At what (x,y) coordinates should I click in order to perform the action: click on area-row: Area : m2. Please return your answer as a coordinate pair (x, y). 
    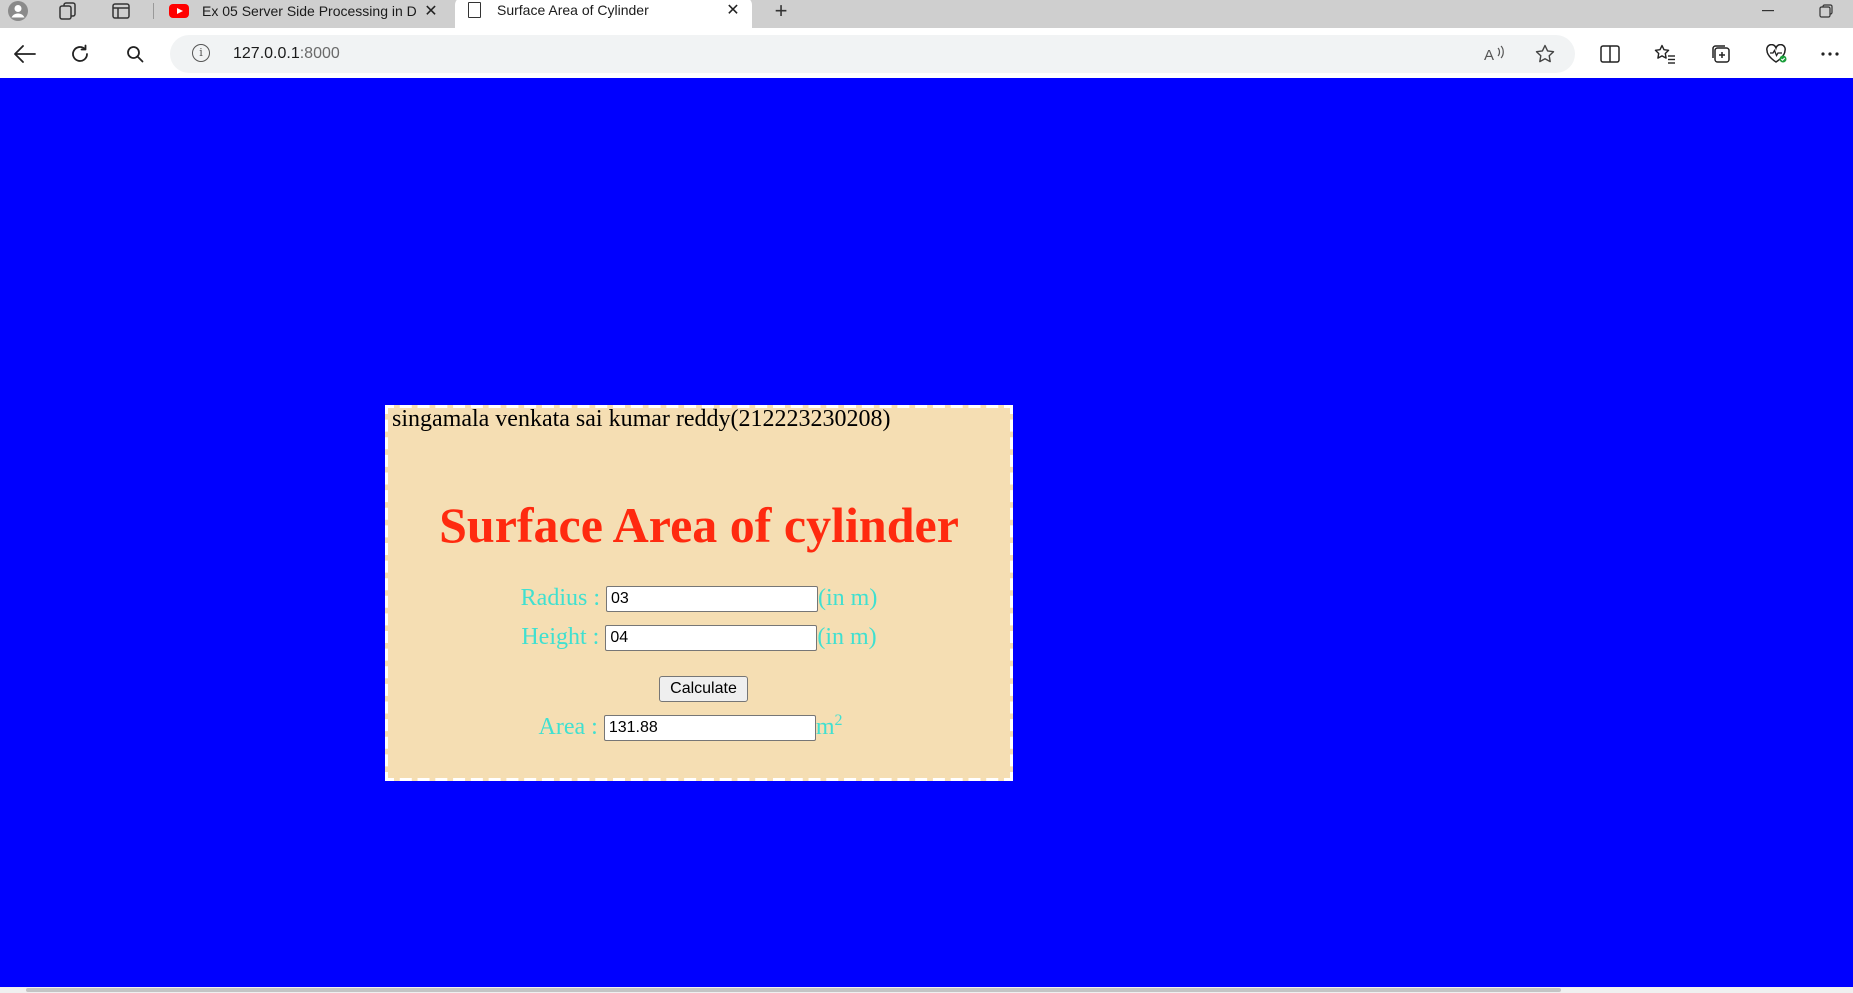
    Looking at the image, I should click on (690, 726).